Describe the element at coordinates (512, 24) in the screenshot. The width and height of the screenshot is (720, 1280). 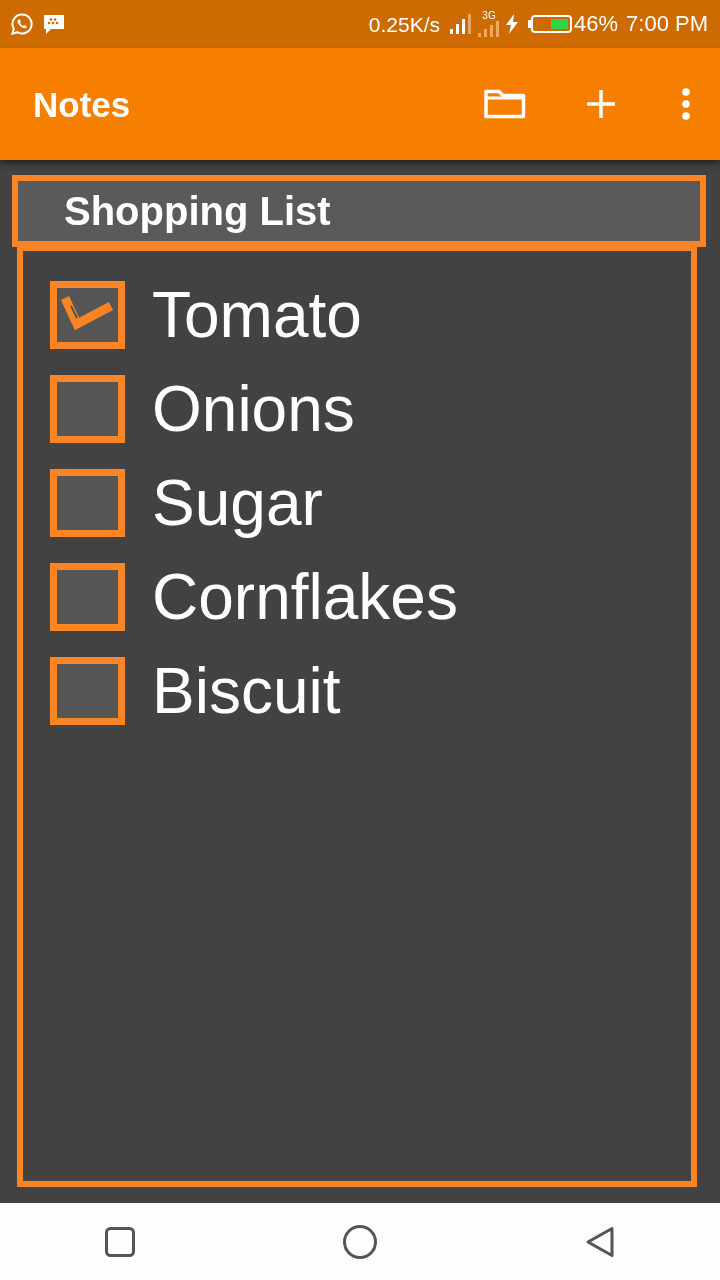
I see `charging-bolt-icon` at that location.